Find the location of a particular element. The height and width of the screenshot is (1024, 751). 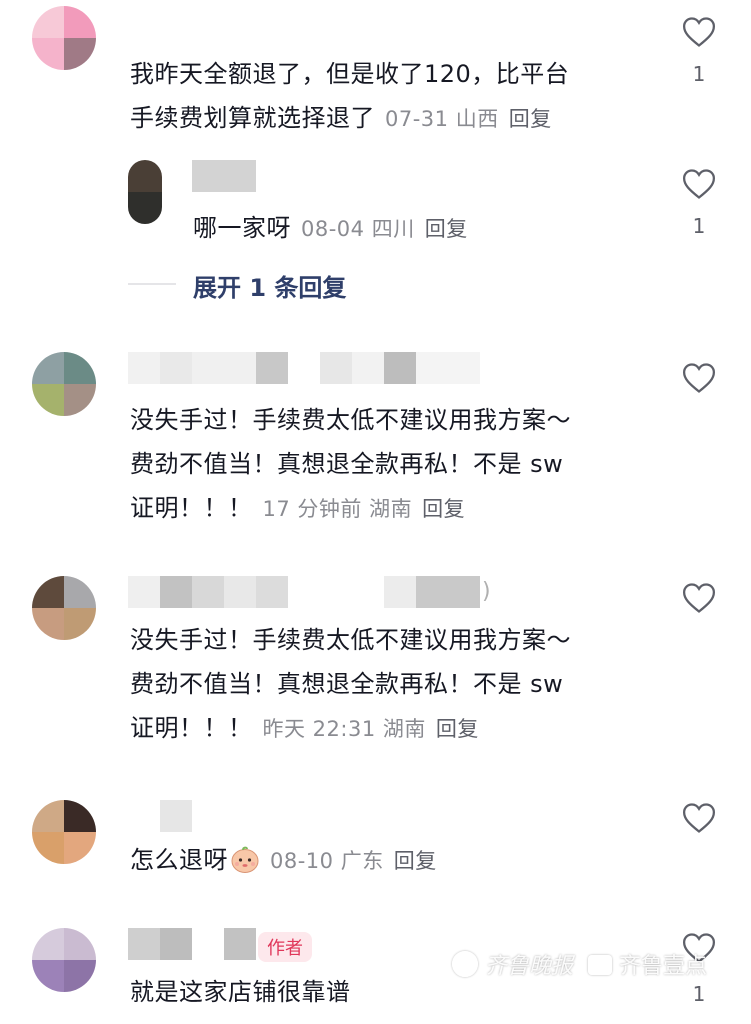

comment-line: 哪一家呀 08-04 四川 回复 is located at coordinates (330, 228).